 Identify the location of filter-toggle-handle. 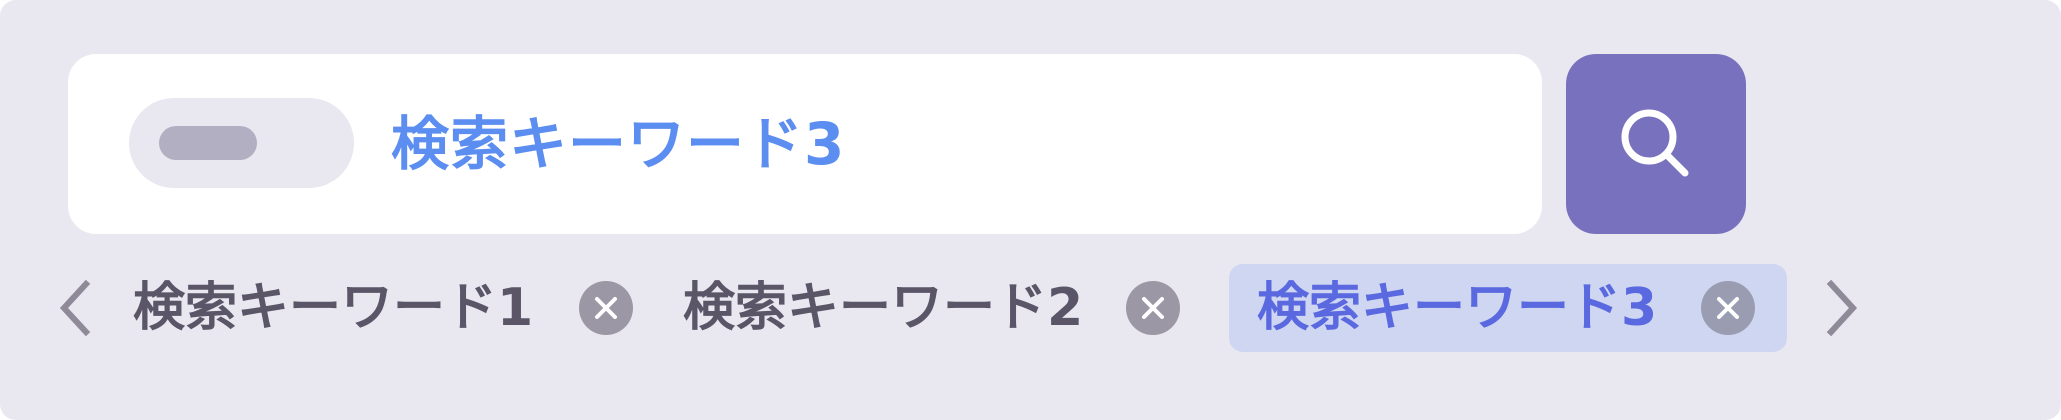
(208, 143).